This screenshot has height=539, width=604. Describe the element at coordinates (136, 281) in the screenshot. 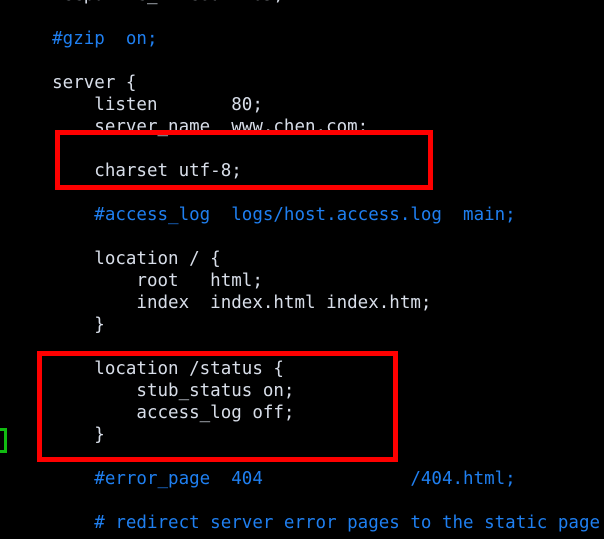

I see `code-line: root html;` at that location.